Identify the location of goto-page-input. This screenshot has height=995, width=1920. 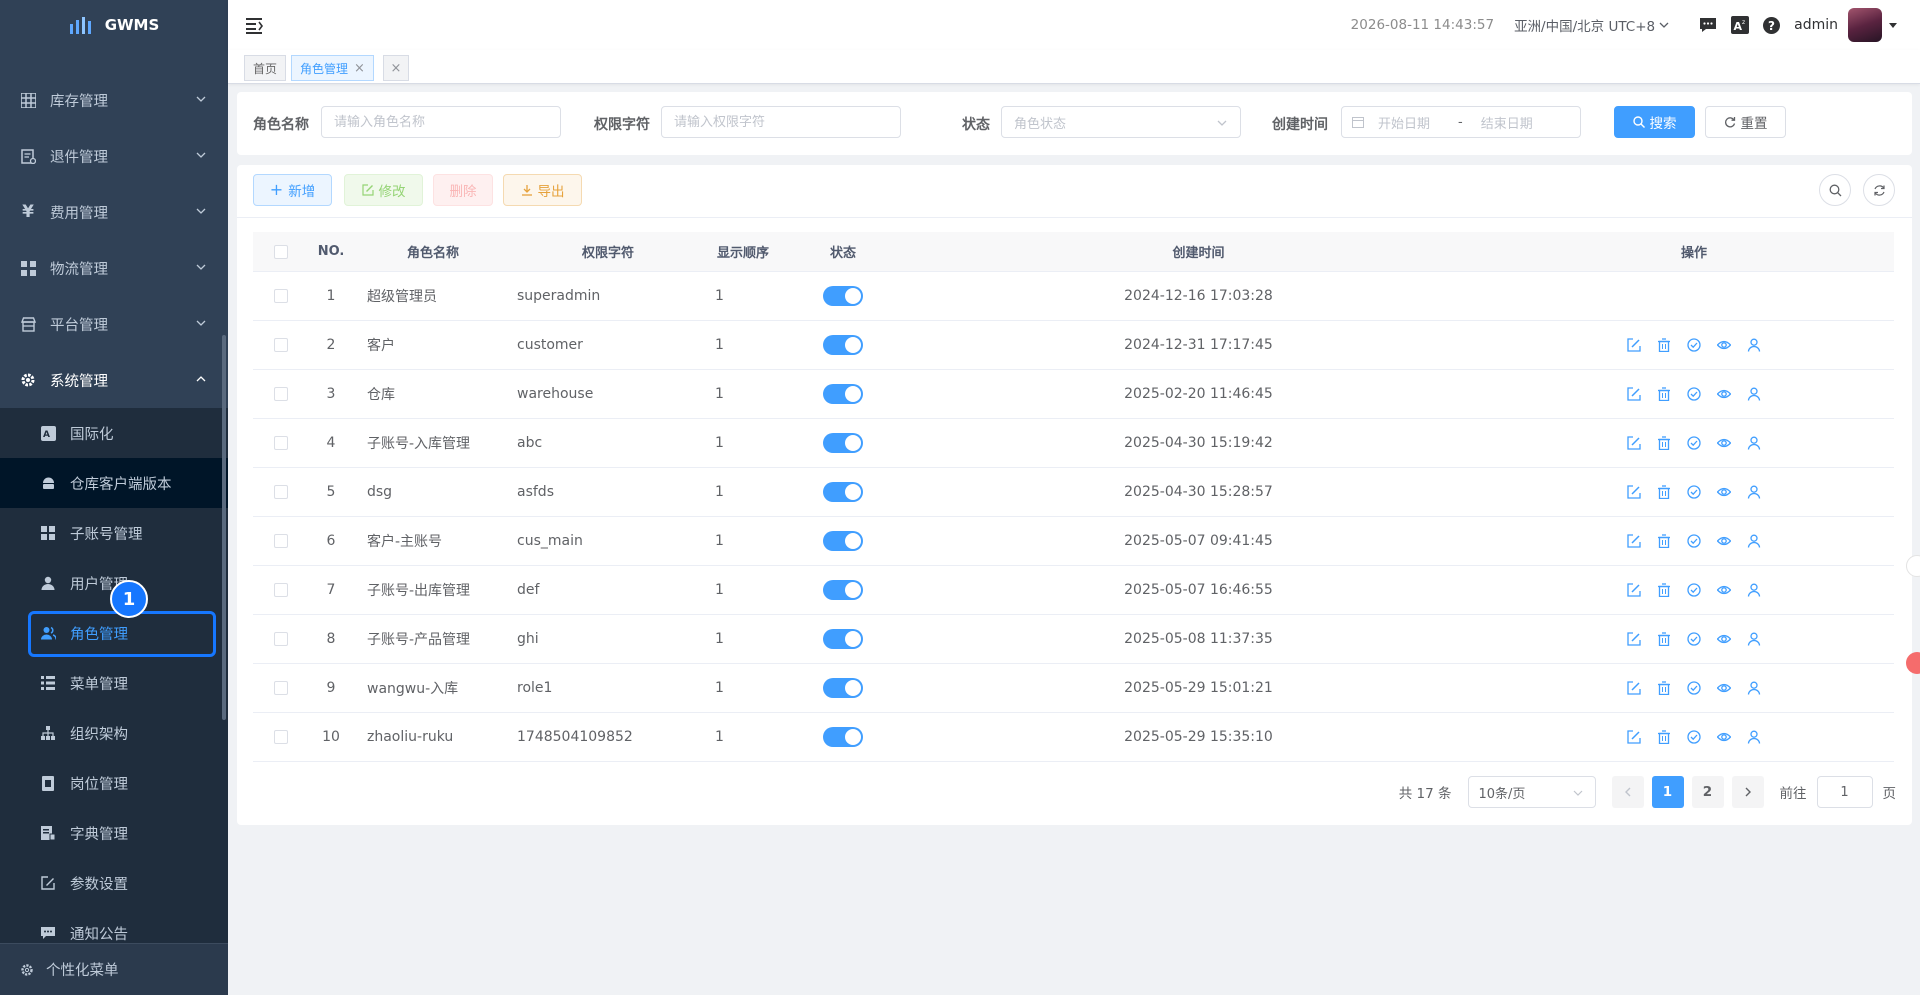
(1844, 792).